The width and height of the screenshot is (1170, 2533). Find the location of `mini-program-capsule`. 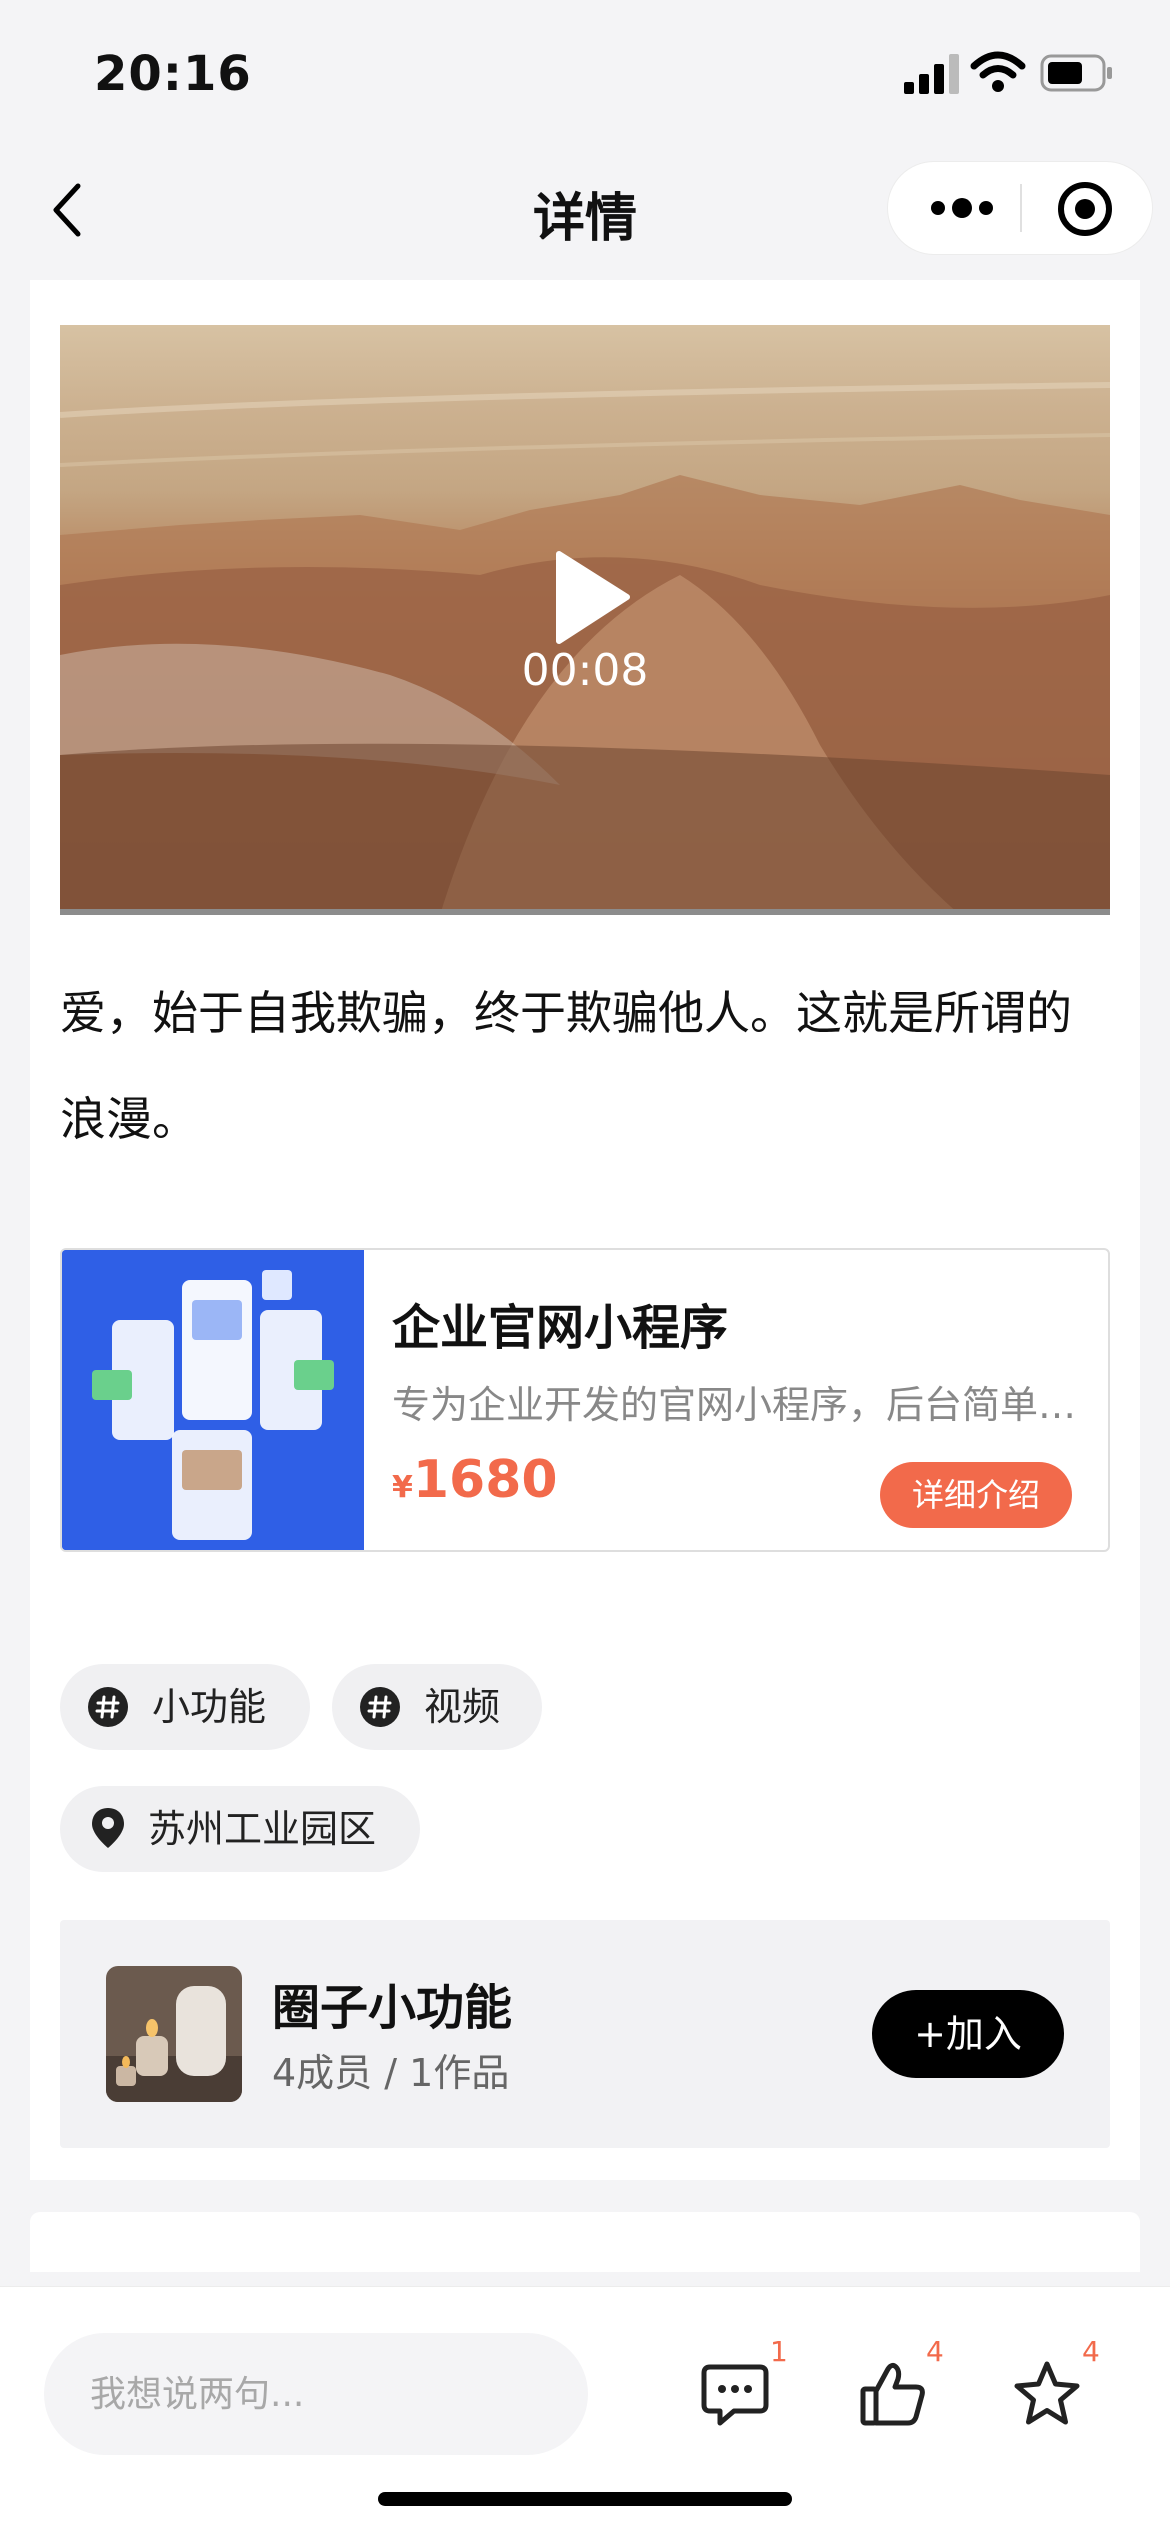

mini-program-capsule is located at coordinates (1020, 208).